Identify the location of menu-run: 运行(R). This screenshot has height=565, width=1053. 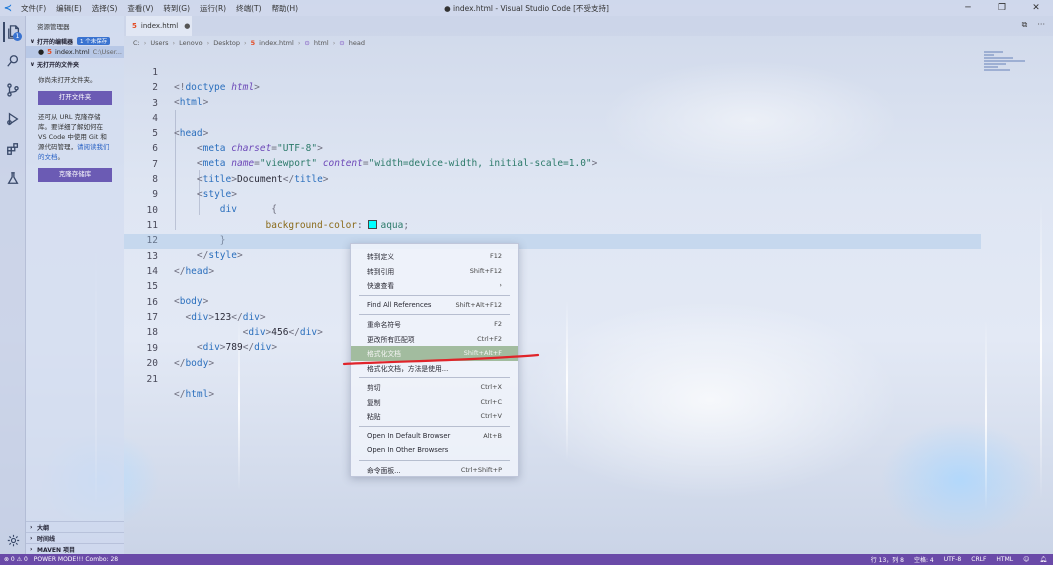
(213, 8).